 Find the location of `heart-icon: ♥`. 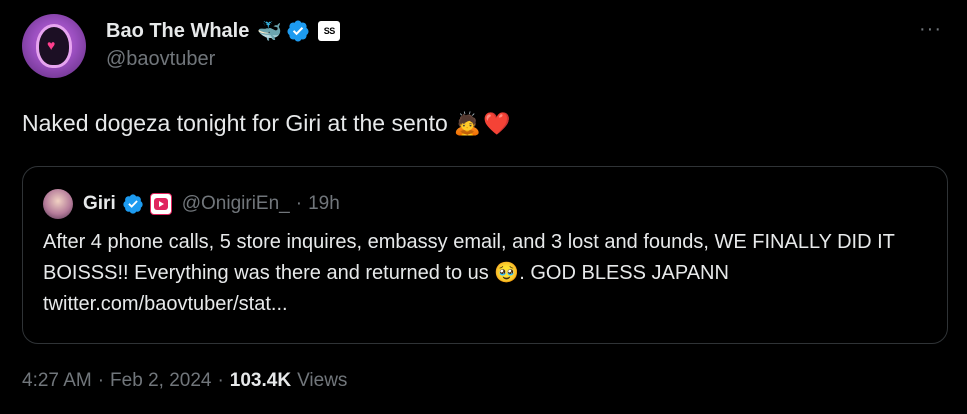

heart-icon: ♥ is located at coordinates (51, 45).